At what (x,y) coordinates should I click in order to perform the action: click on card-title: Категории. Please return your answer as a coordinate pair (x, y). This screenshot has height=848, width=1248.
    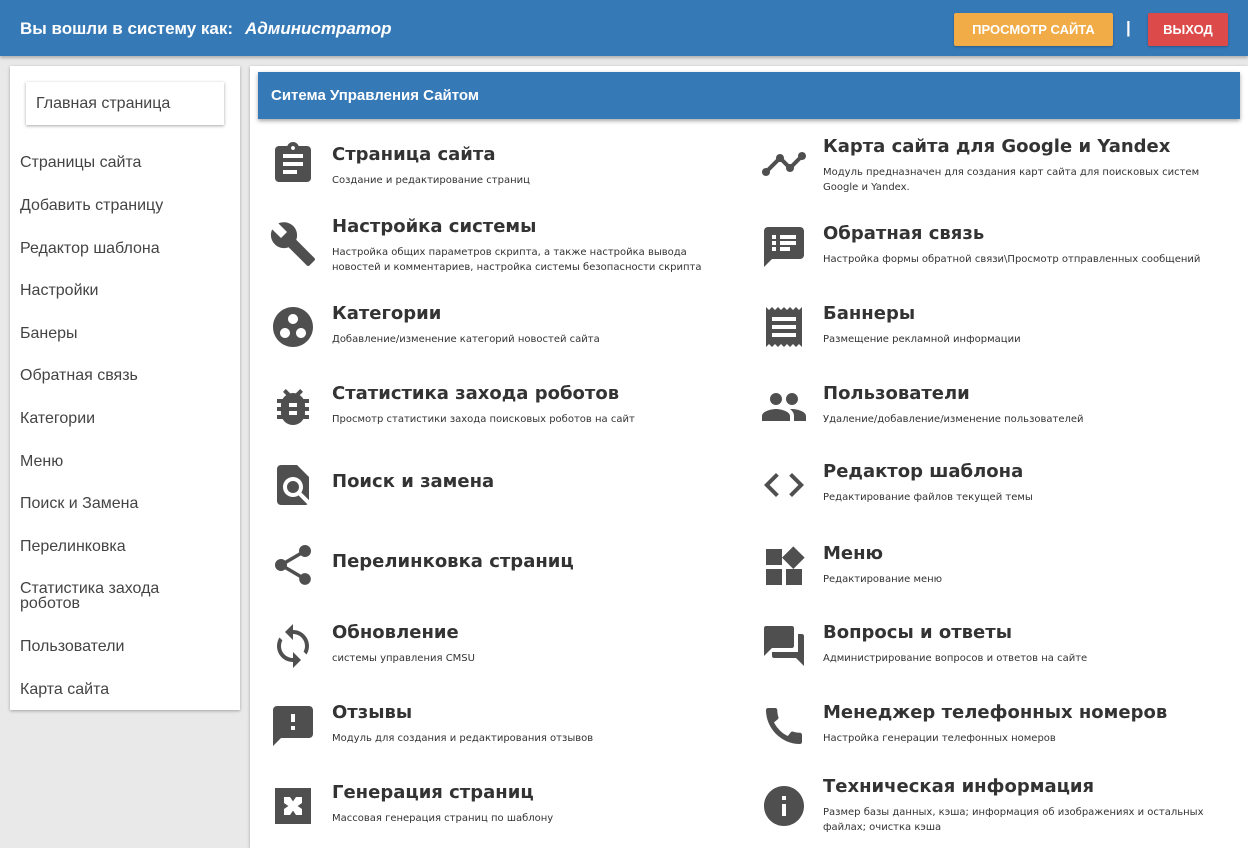
    Looking at the image, I should click on (387, 313).